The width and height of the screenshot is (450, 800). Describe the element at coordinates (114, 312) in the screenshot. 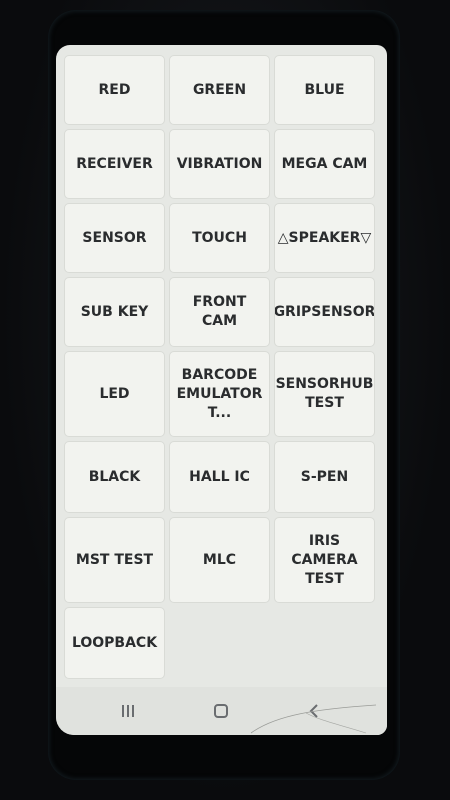

I see `test-button-sub-key: SUB KEY` at that location.